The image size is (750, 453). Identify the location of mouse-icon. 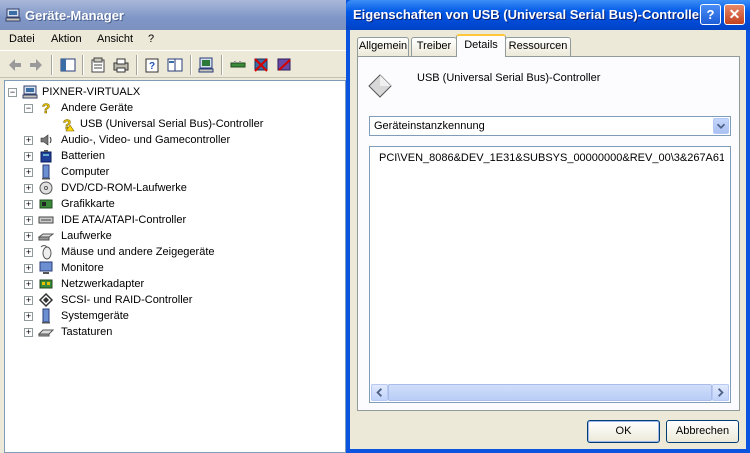
(46, 252).